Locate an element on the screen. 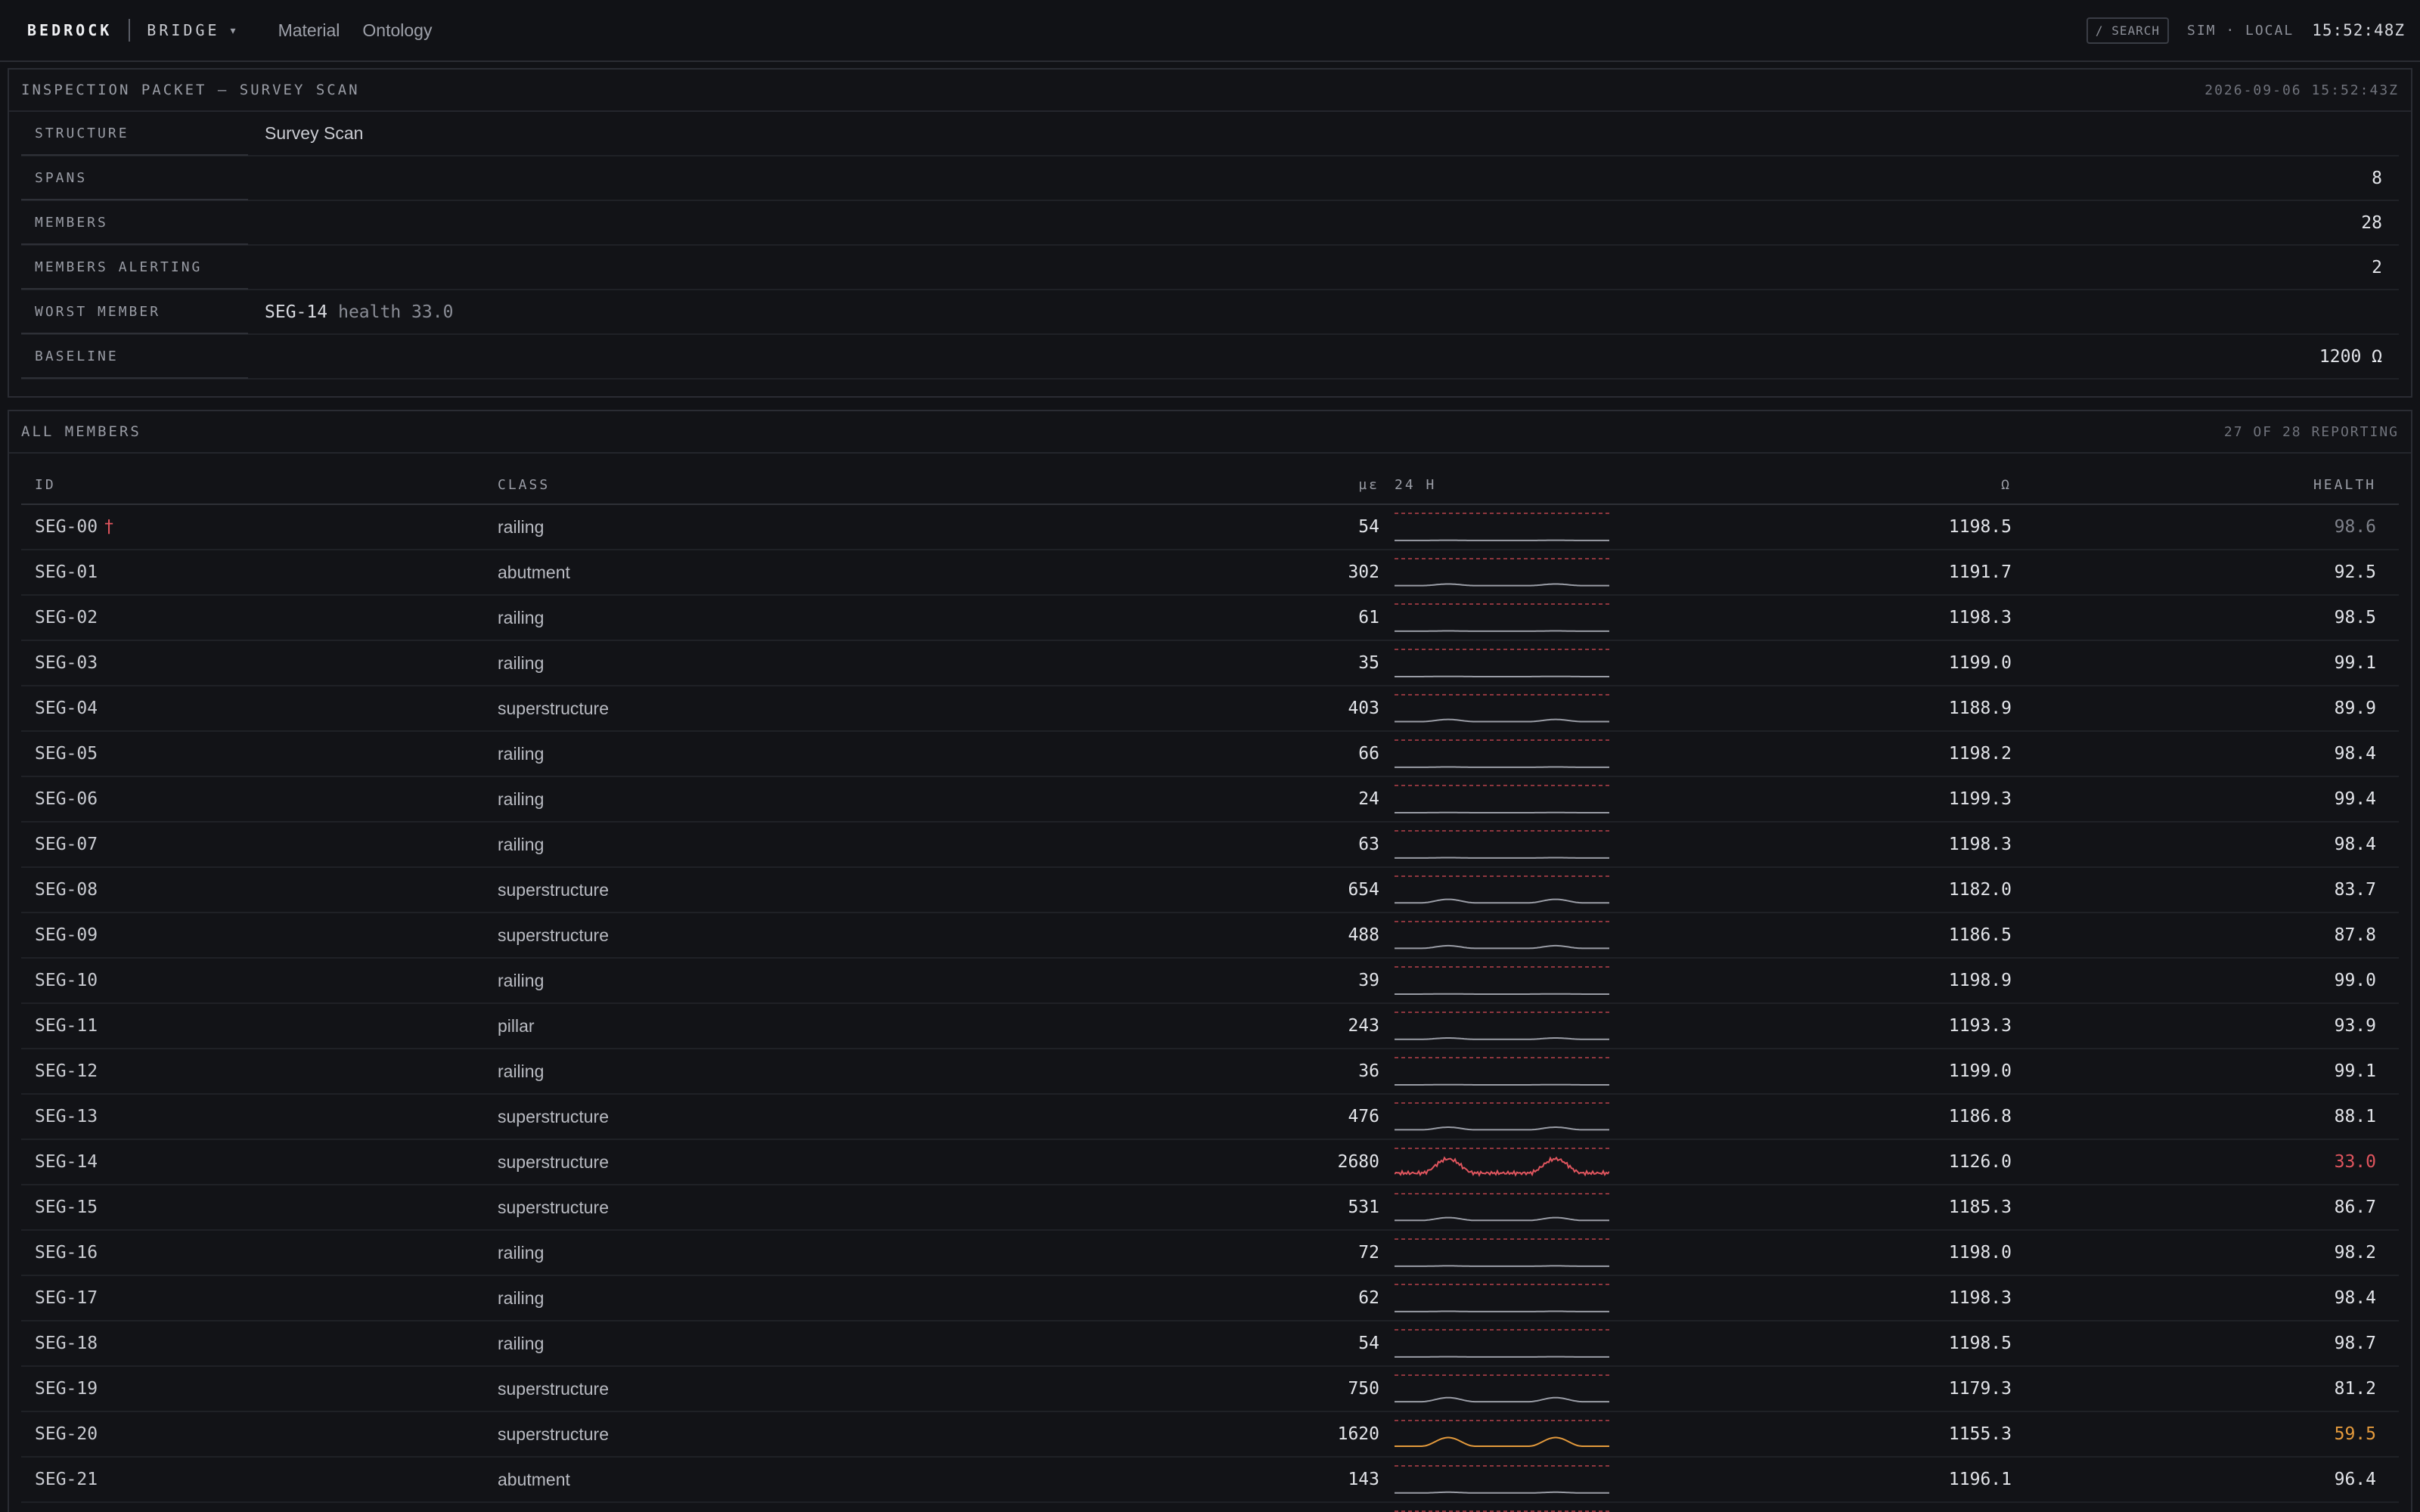  environment-label: SIM · LOCAL is located at coordinates (2240, 30).